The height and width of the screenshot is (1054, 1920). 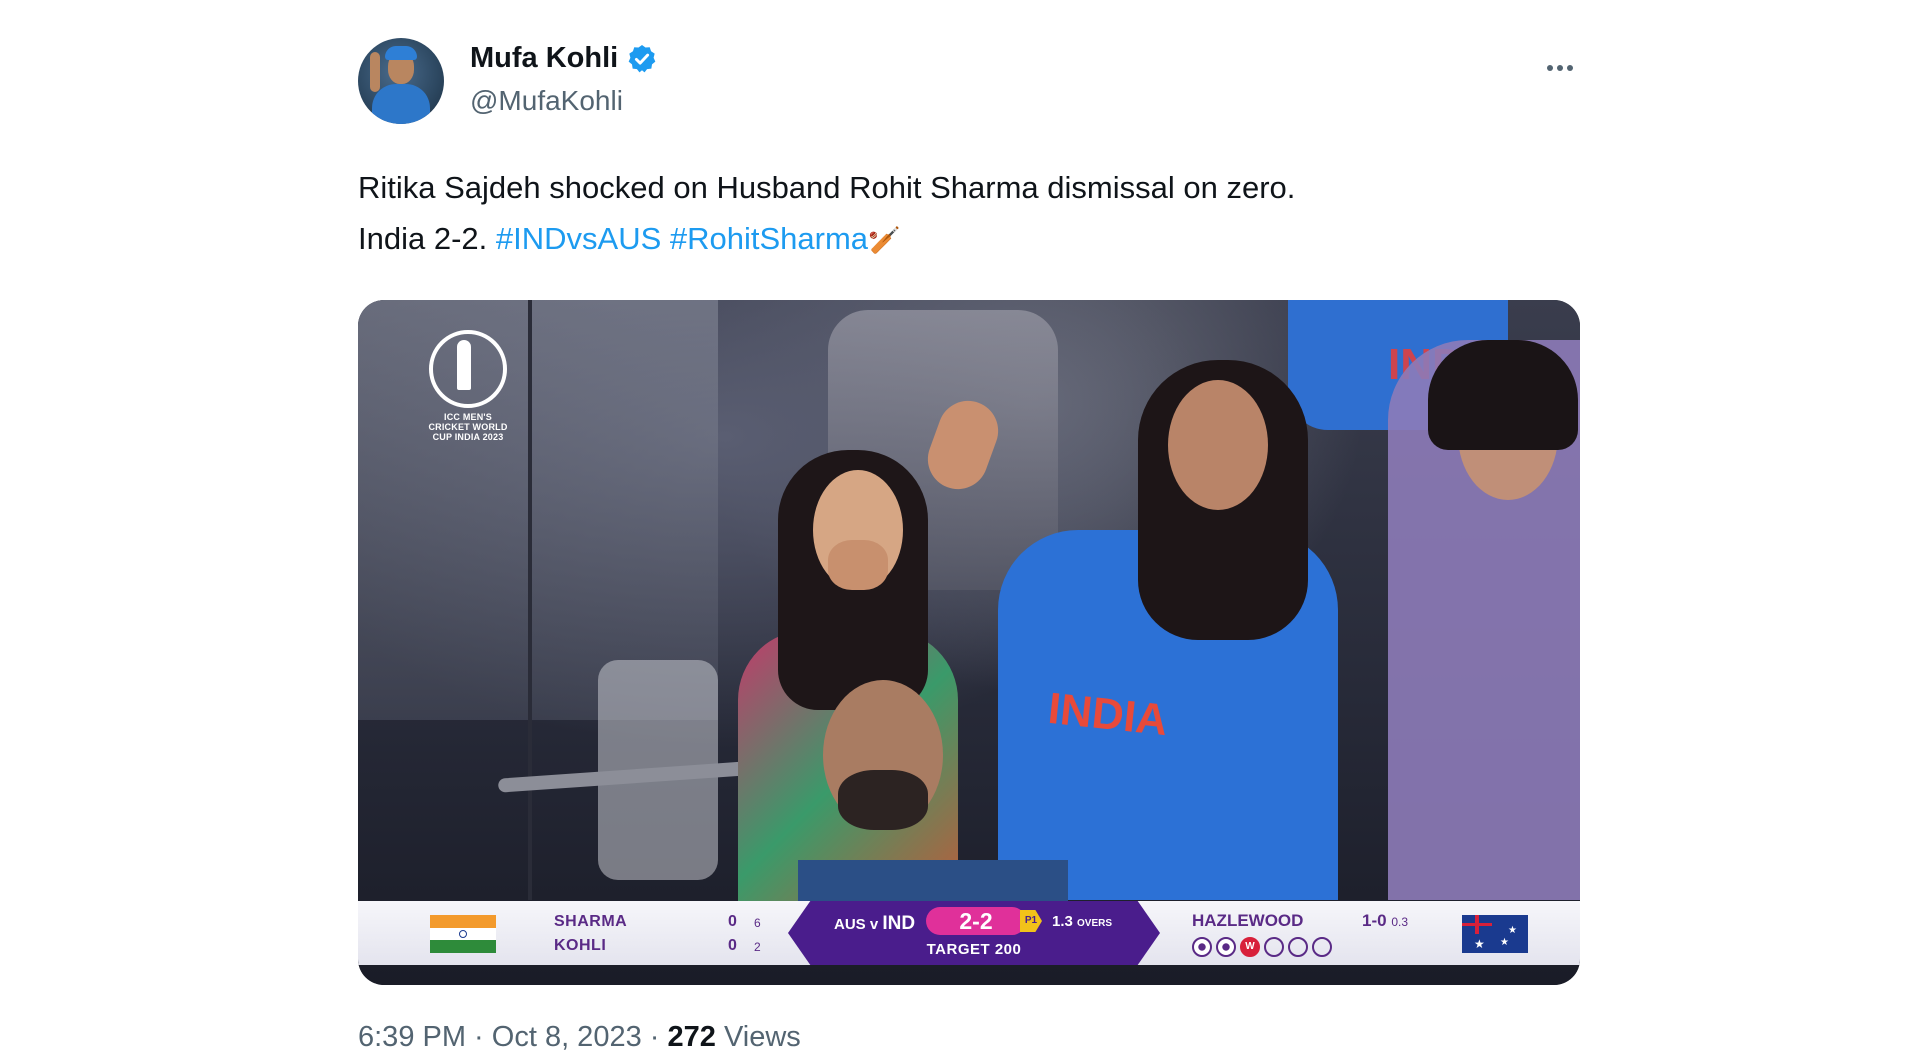 What do you see at coordinates (732, 921) in the screenshot?
I see `batter1-runs: 0` at bounding box center [732, 921].